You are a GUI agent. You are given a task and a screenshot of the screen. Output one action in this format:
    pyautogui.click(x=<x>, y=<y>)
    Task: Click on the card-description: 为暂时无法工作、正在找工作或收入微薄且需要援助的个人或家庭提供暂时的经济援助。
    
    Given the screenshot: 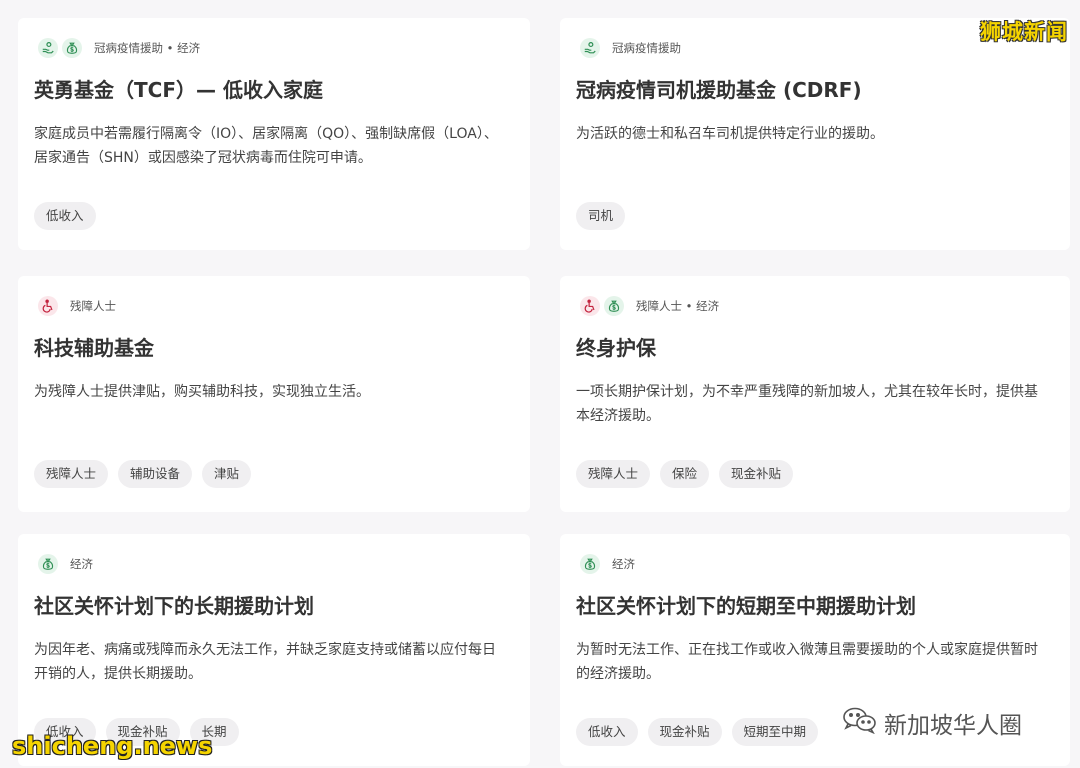 What is the action you would take?
    pyautogui.click(x=807, y=662)
    